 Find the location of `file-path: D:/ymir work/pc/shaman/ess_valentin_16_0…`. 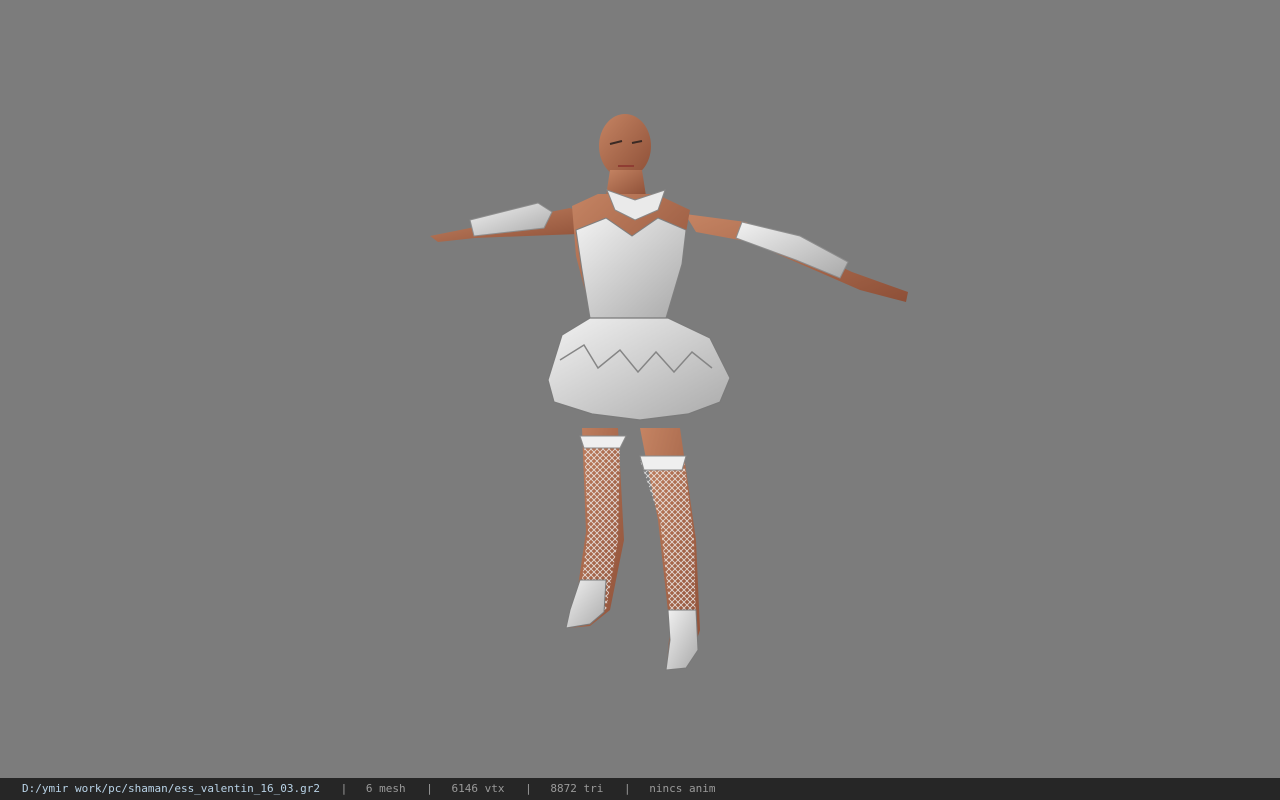

file-path: D:/ymir work/pc/shaman/ess_valentin_16_0… is located at coordinates (171, 788).